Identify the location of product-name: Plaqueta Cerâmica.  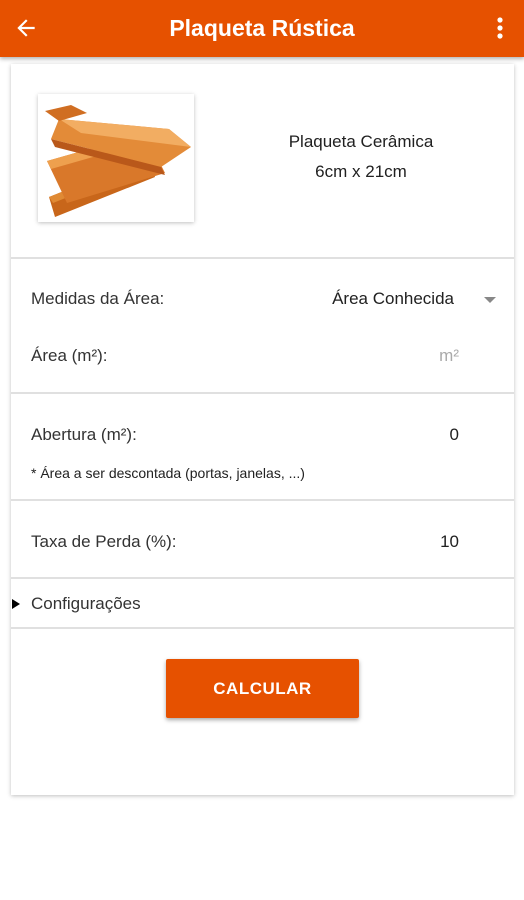
(361, 141).